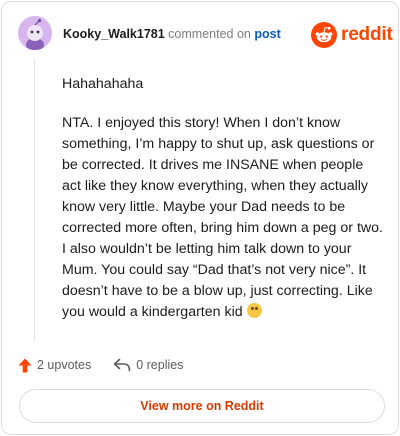 This screenshot has width=400, height=436. Describe the element at coordinates (114, 34) in the screenshot. I see `username-link: Kooky_Walk1781` at that location.